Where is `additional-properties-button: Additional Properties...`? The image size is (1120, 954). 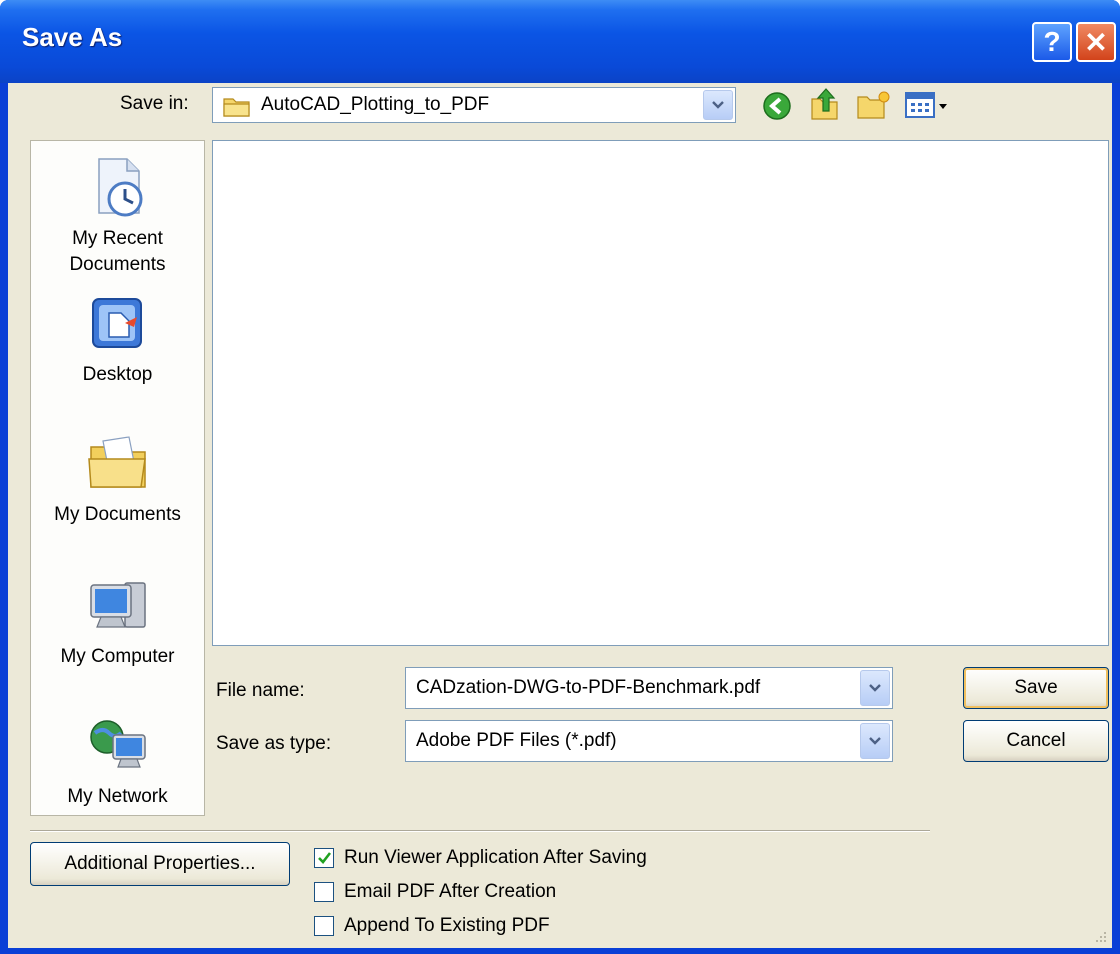 additional-properties-button: Additional Properties... is located at coordinates (160, 864).